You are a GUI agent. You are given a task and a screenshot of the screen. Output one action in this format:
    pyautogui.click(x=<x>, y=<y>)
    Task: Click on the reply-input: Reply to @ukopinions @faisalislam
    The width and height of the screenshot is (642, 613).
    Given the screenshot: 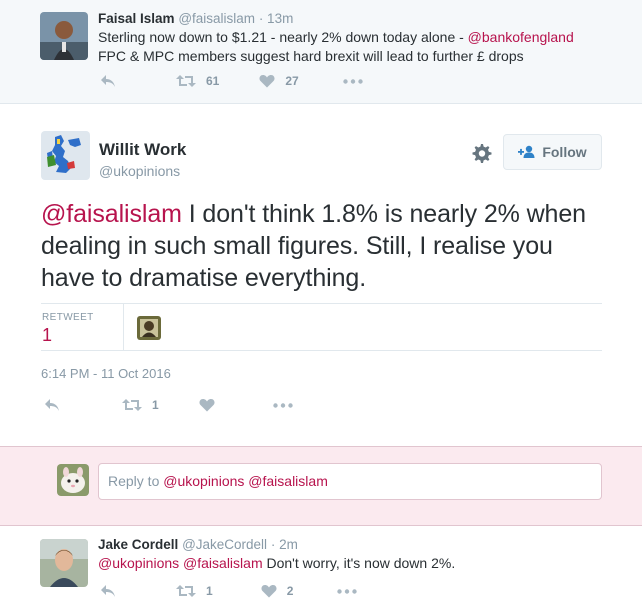 What is the action you would take?
    pyautogui.click(x=350, y=481)
    